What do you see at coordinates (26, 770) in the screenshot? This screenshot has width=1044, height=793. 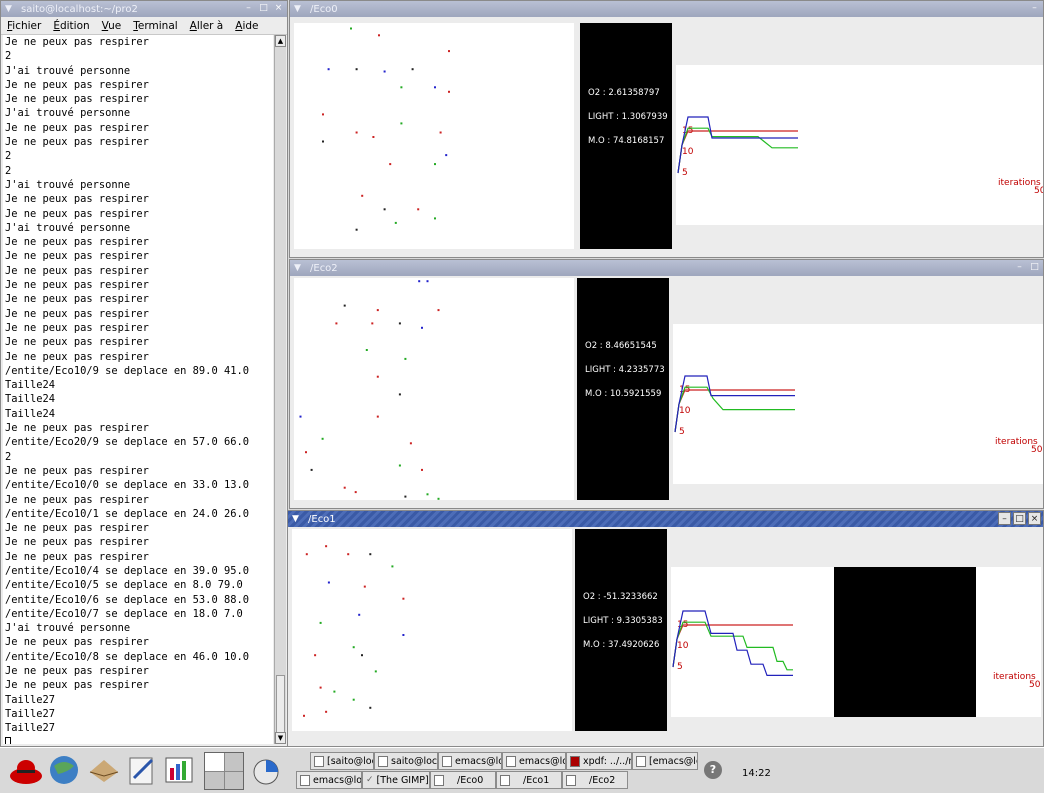 I see `redhat-menu-icon` at bounding box center [26, 770].